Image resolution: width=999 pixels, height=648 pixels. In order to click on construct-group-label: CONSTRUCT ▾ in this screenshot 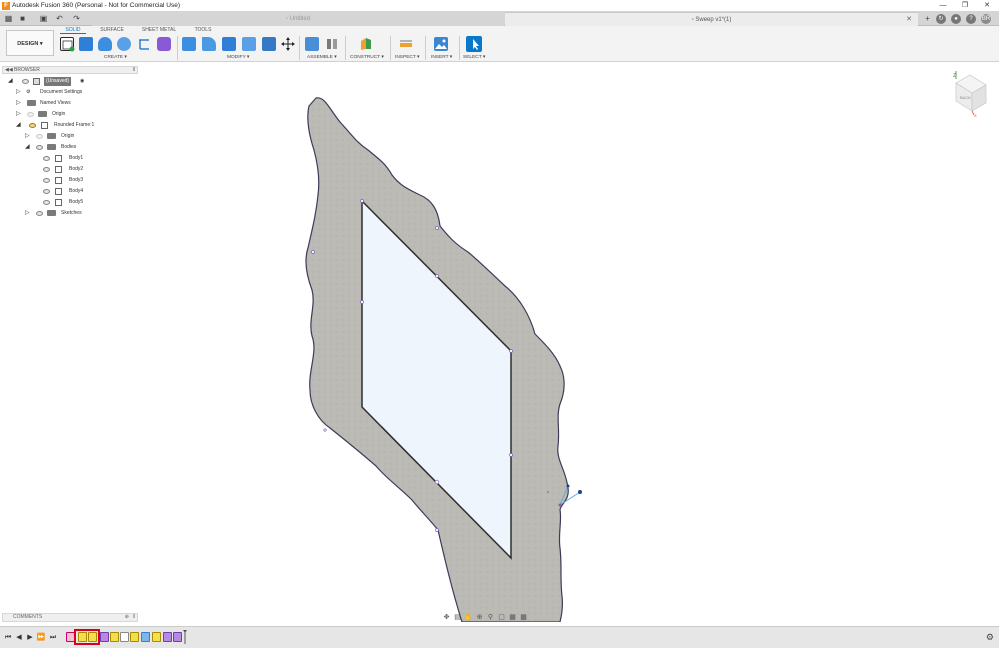, I will do `click(367, 57)`.